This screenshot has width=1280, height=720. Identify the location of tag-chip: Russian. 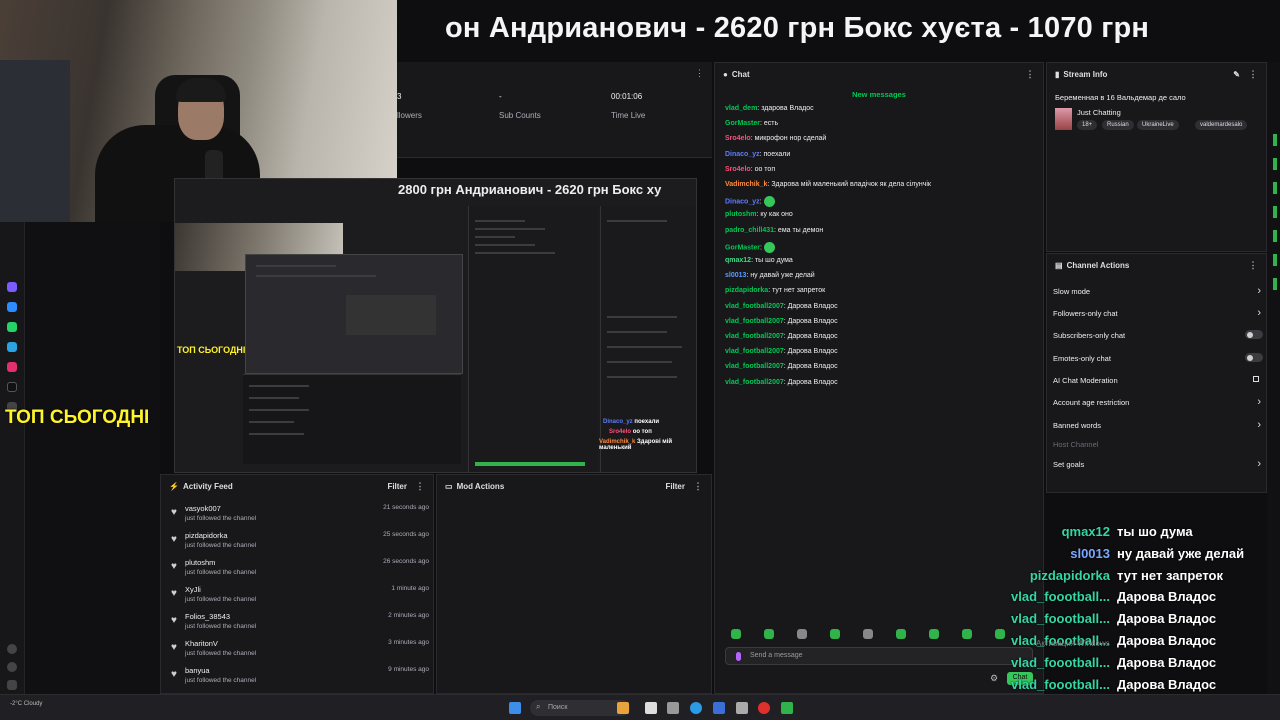
(1118, 125).